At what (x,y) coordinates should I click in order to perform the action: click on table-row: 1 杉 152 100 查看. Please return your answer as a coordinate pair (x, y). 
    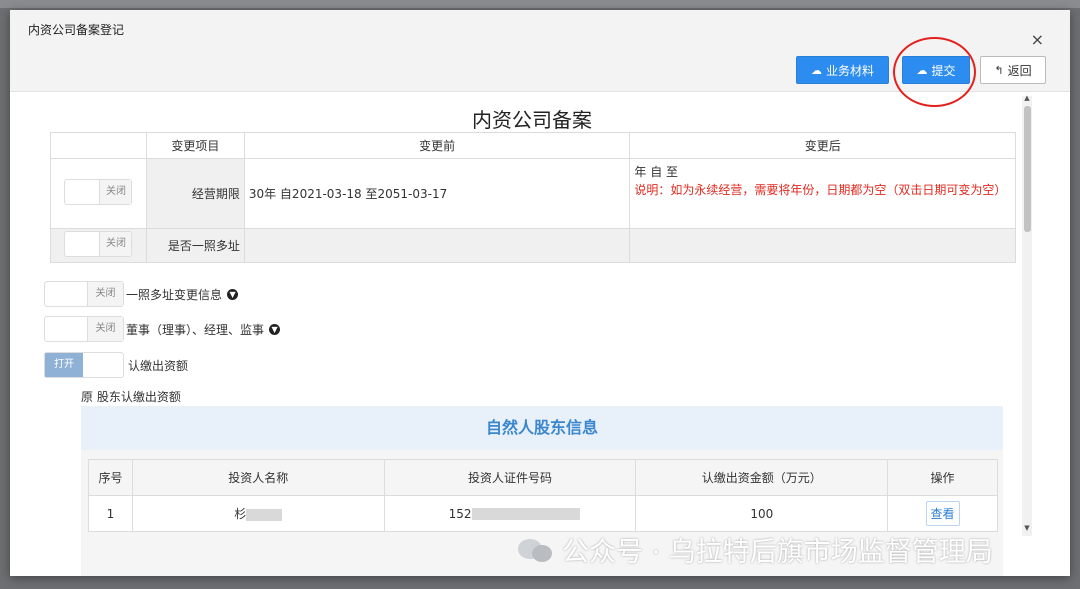
    Looking at the image, I should click on (543, 513).